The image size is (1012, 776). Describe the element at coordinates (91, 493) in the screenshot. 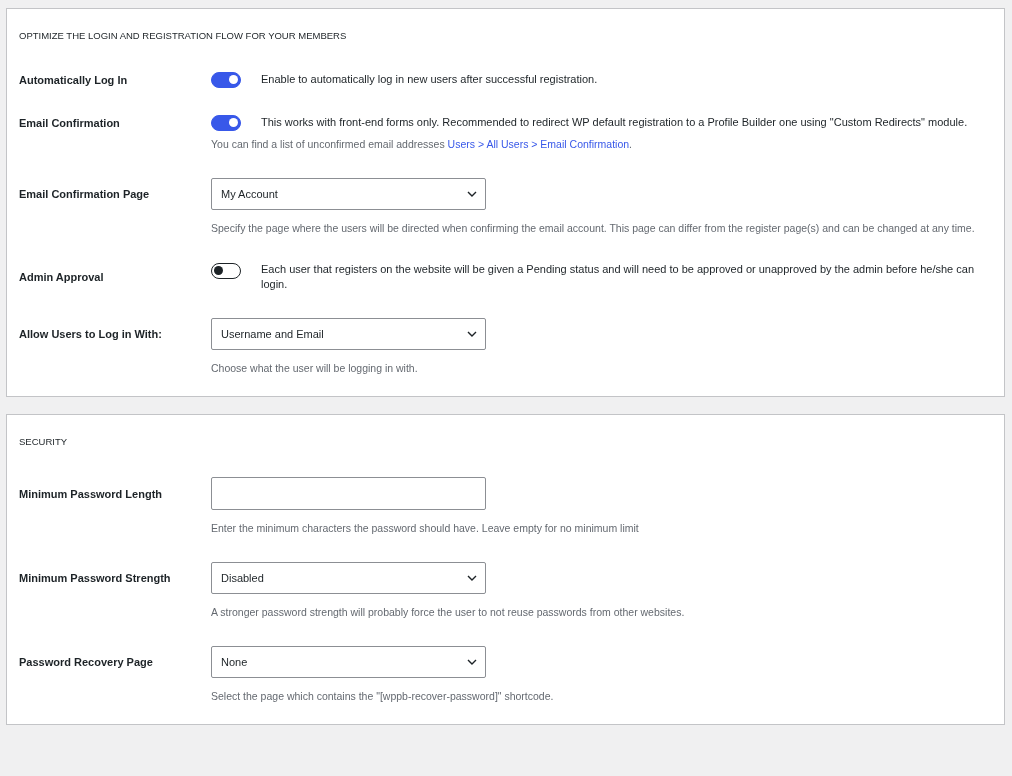

I see `field-label: Minimum Password Length` at that location.